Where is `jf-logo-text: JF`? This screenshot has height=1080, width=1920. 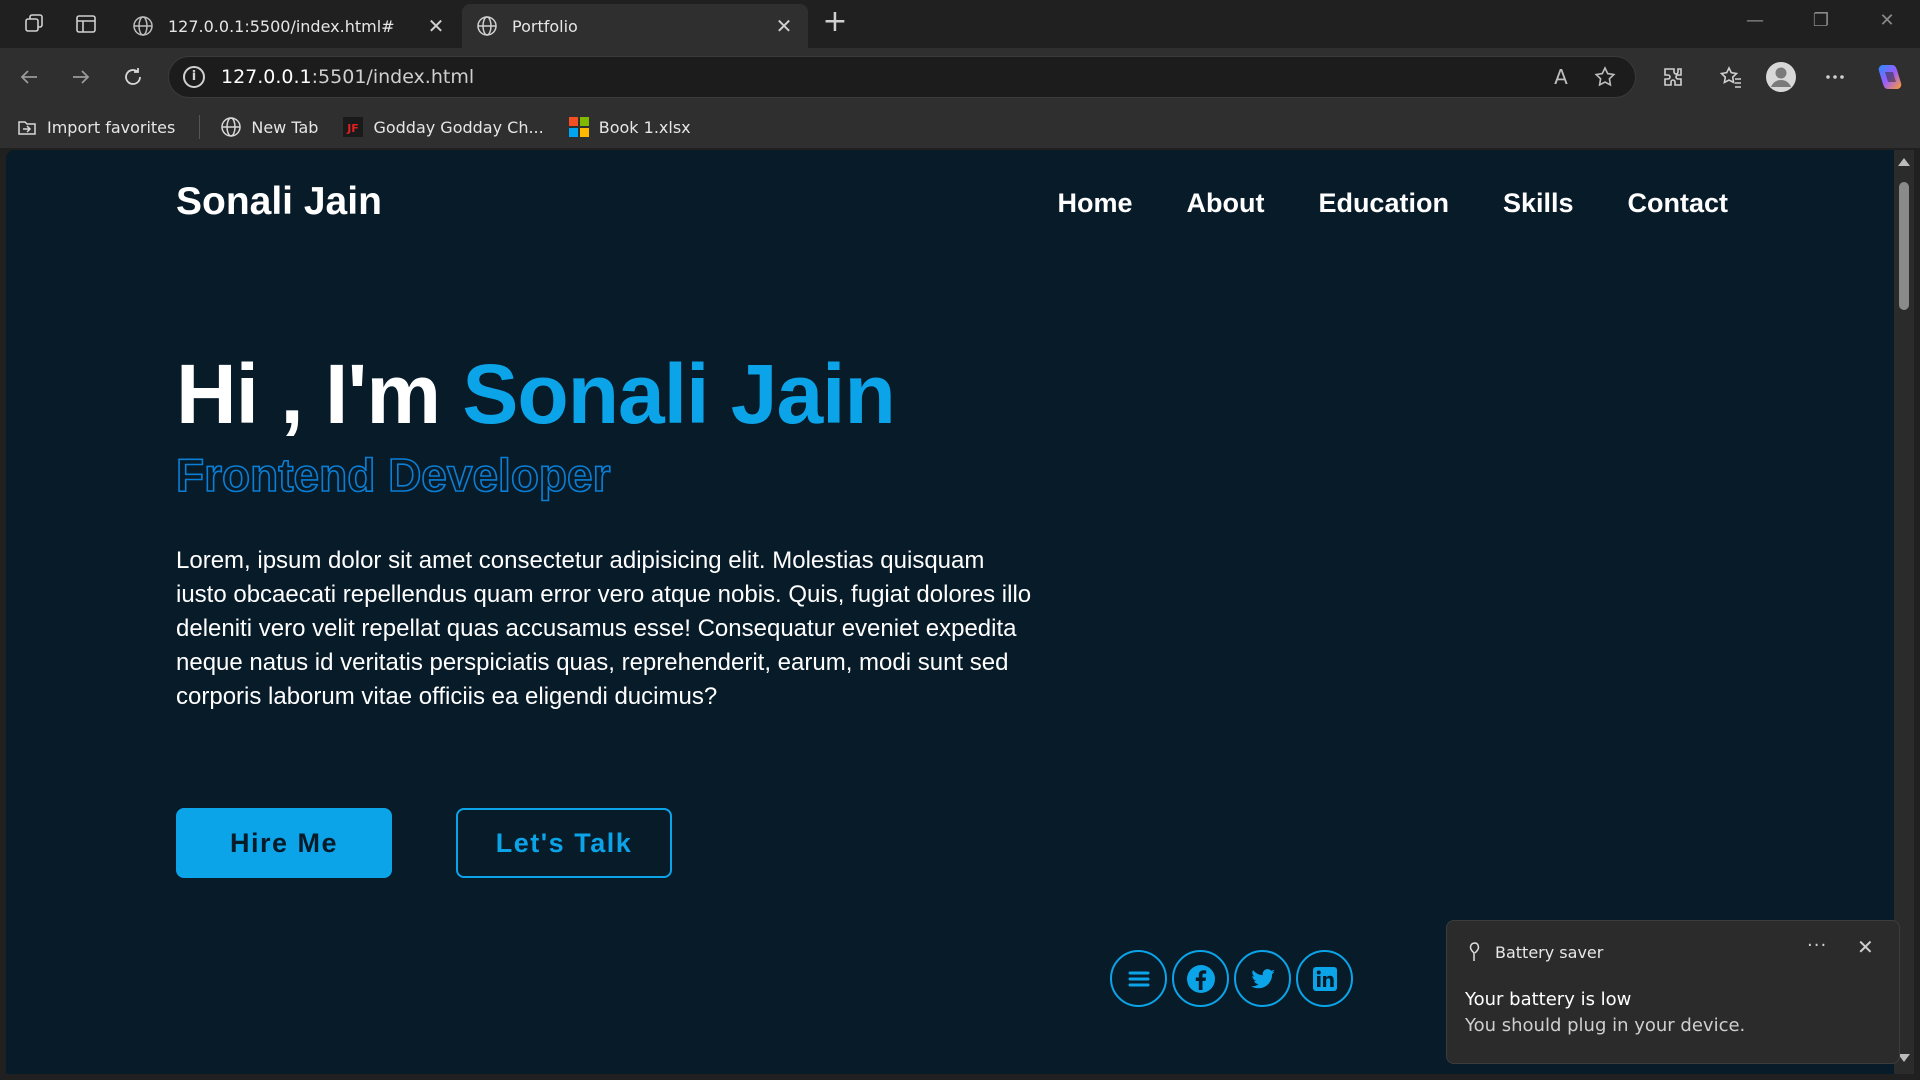 jf-logo-text: JF is located at coordinates (353, 128).